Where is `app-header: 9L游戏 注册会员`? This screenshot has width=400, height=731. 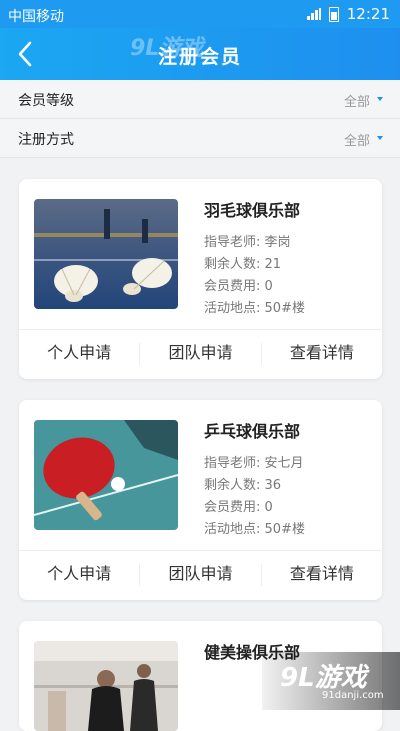 app-header: 9L游戏 注册会员 is located at coordinates (200, 54).